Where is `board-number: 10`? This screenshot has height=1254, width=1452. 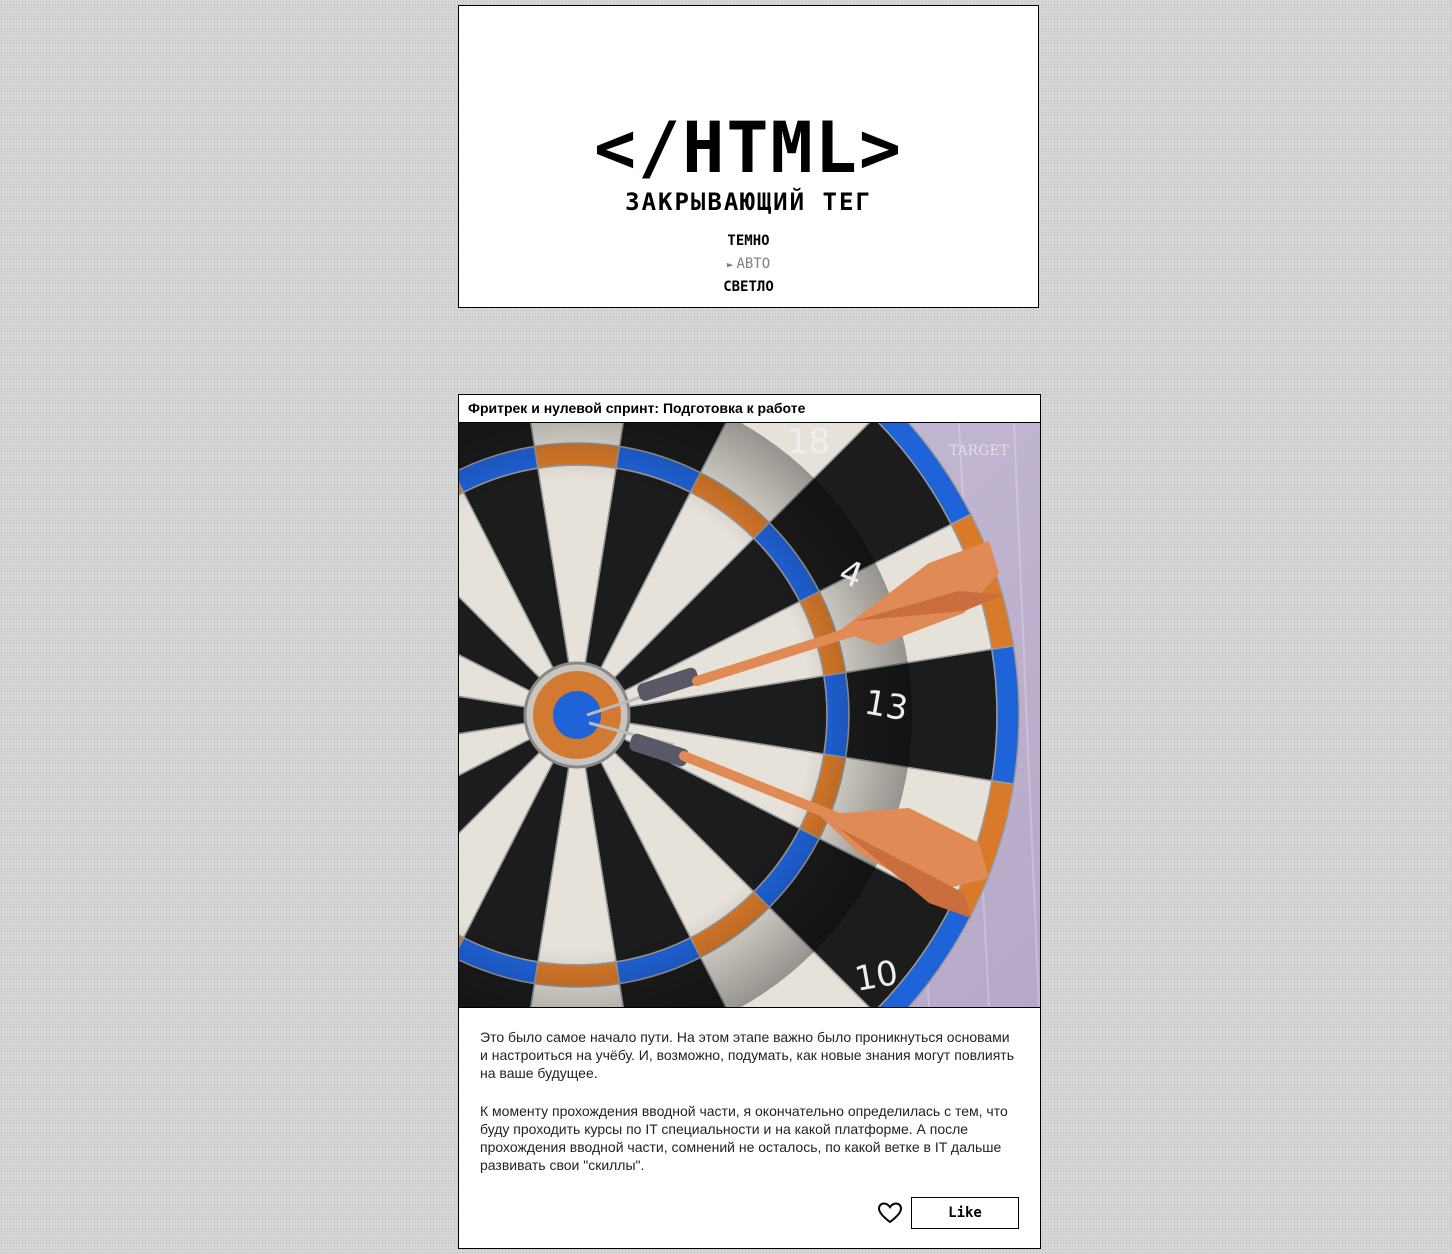 board-number: 10 is located at coordinates (877, 976).